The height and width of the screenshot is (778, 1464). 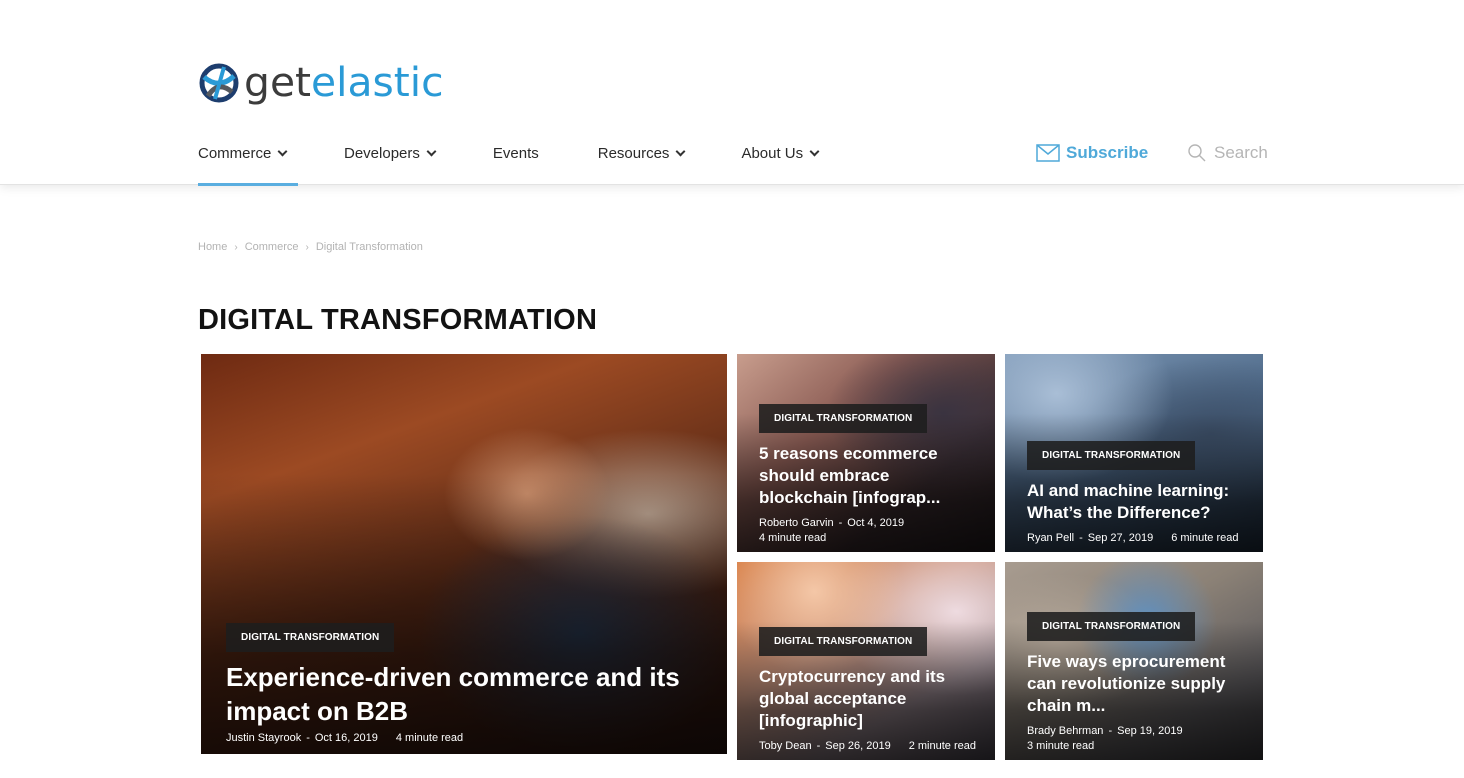 I want to click on nav-item-label: About Us, so click(x=772, y=153).